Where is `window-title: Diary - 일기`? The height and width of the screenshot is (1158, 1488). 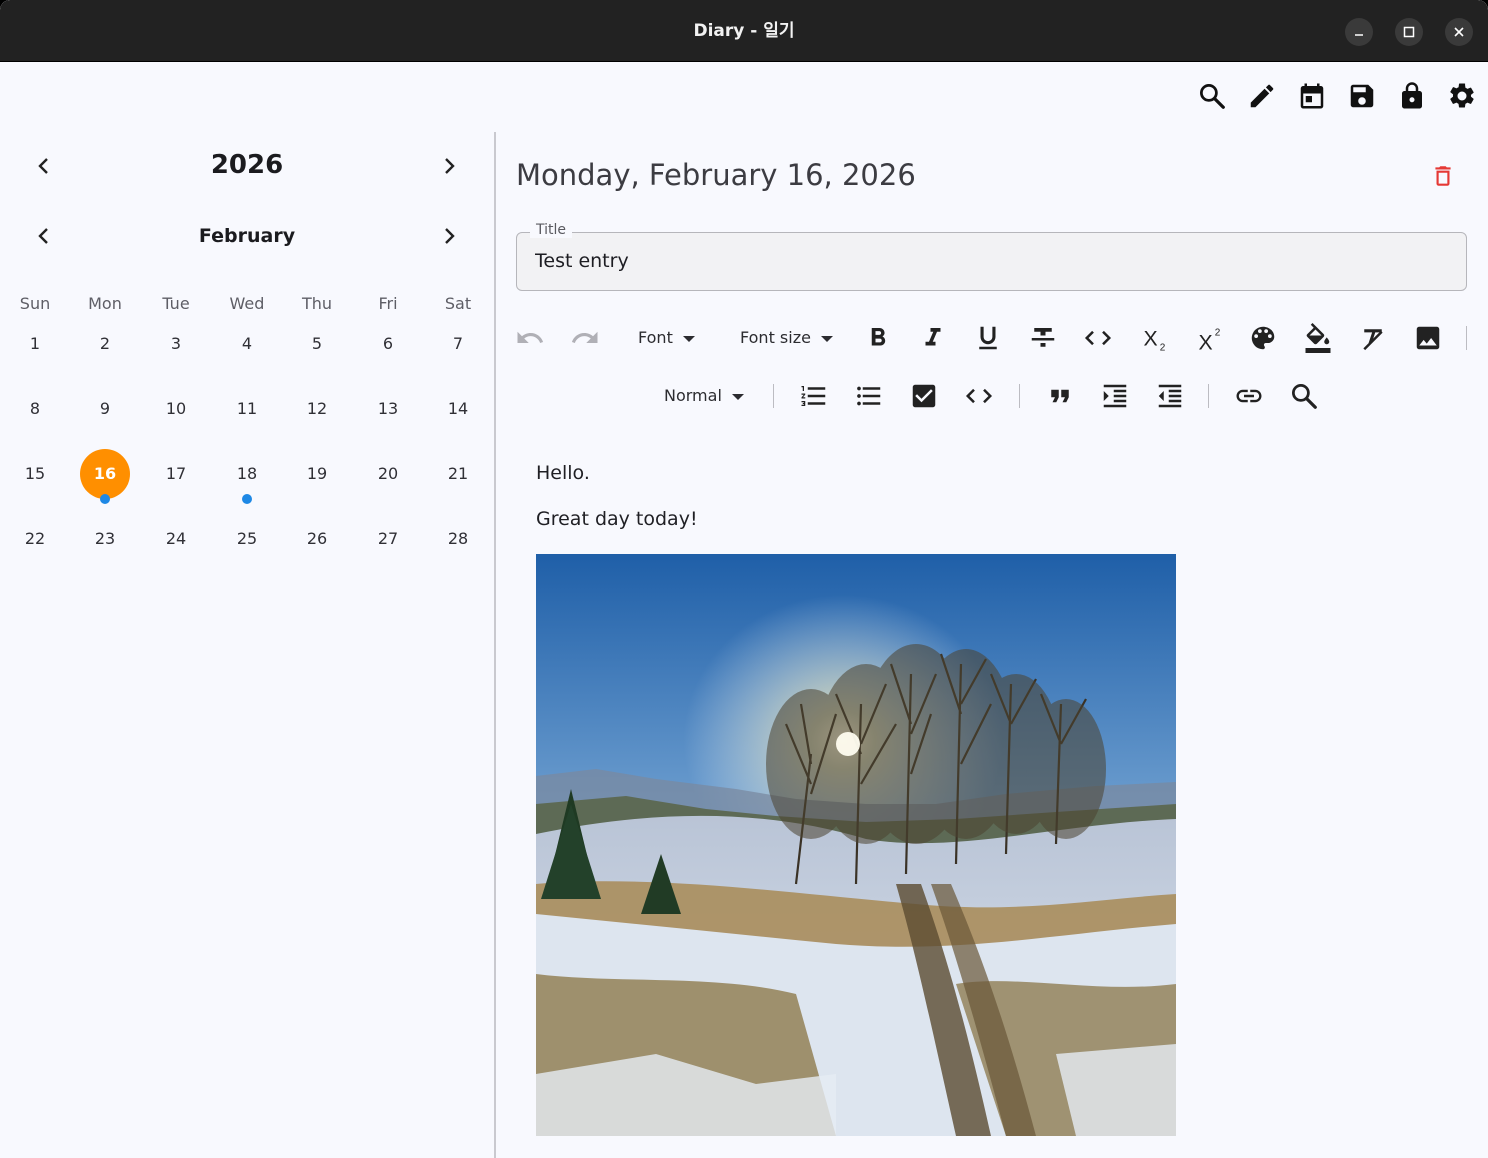
window-title: Diary - 일기 is located at coordinates (744, 31).